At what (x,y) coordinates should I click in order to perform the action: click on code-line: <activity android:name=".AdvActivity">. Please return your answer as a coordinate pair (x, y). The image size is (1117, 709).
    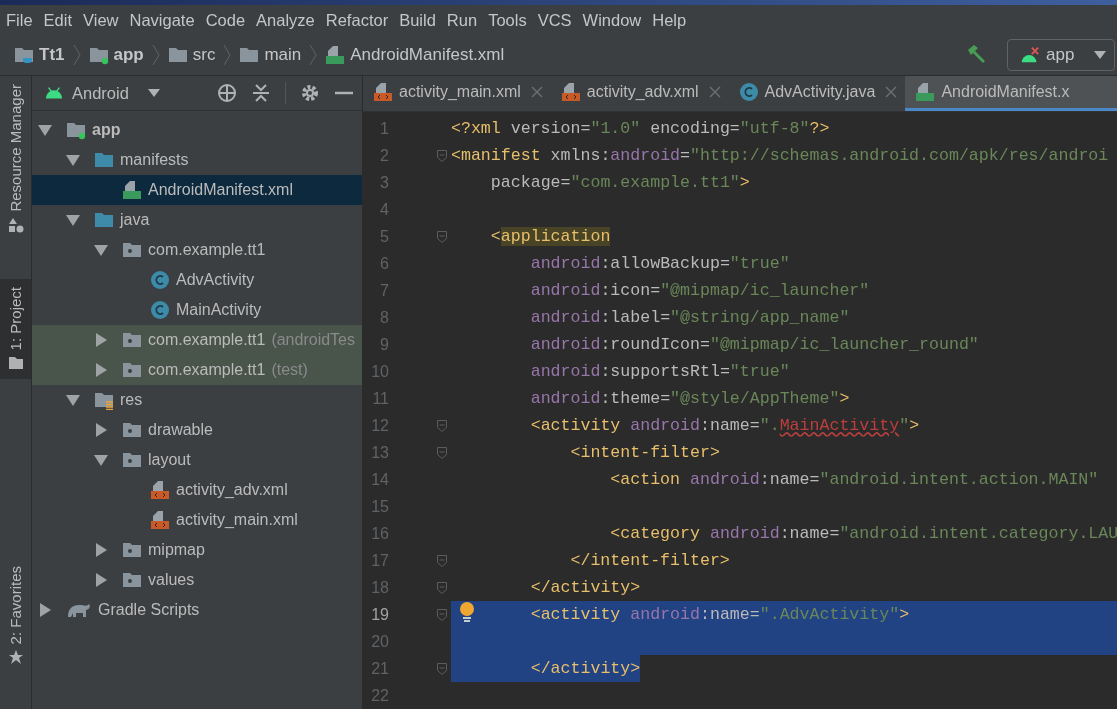
    Looking at the image, I should click on (720, 614).